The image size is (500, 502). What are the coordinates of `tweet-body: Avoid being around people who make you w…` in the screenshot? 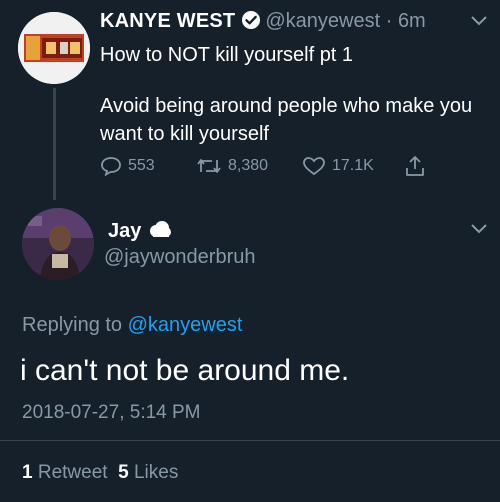 It's located at (286, 120).